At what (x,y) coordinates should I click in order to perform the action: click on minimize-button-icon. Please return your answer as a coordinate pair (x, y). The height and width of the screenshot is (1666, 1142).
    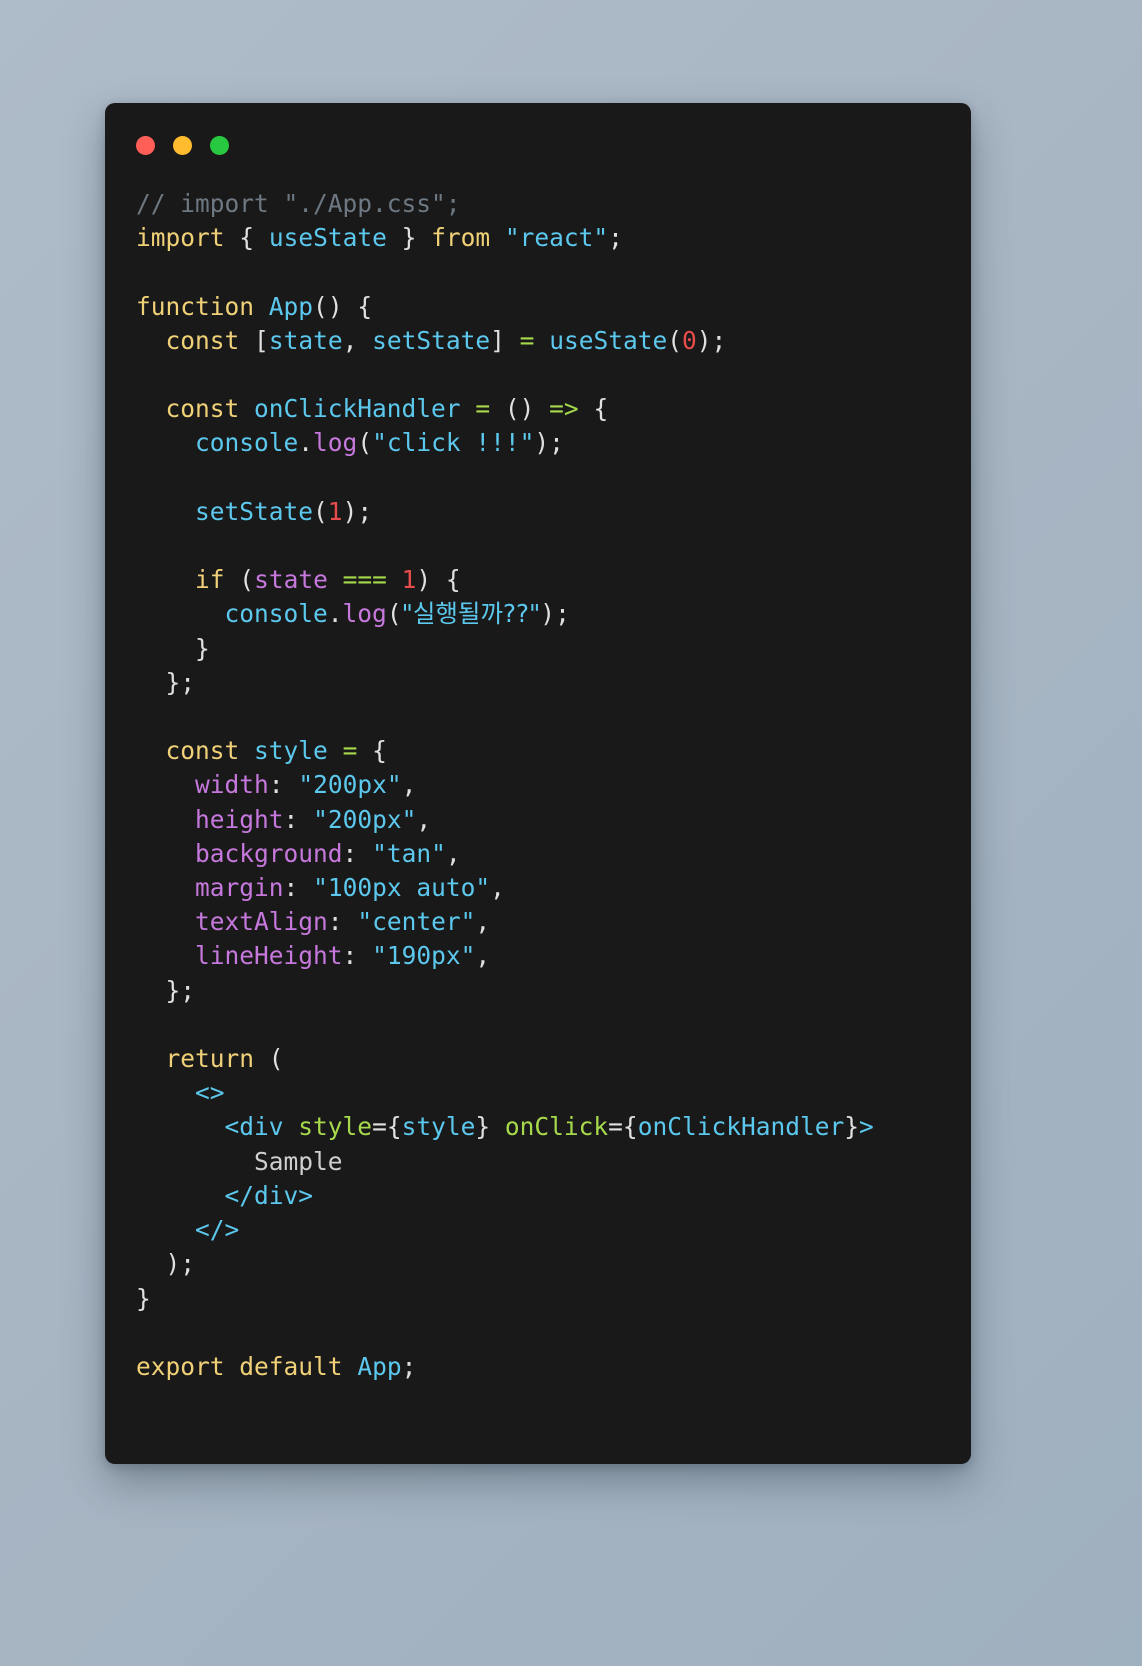
    Looking at the image, I should click on (182, 145).